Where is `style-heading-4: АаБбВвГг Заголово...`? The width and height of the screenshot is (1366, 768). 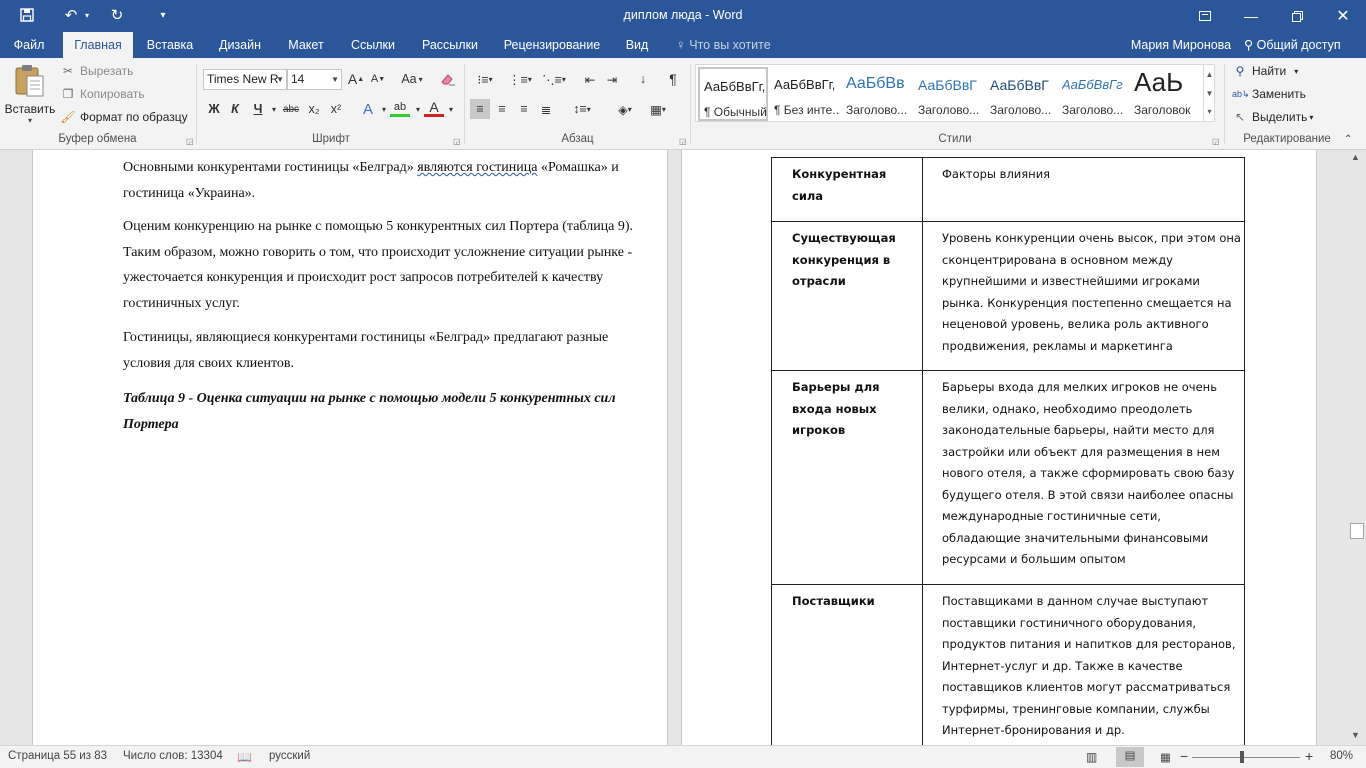
style-heading-4: АаБбВвГг Заголово... is located at coordinates (1093, 94).